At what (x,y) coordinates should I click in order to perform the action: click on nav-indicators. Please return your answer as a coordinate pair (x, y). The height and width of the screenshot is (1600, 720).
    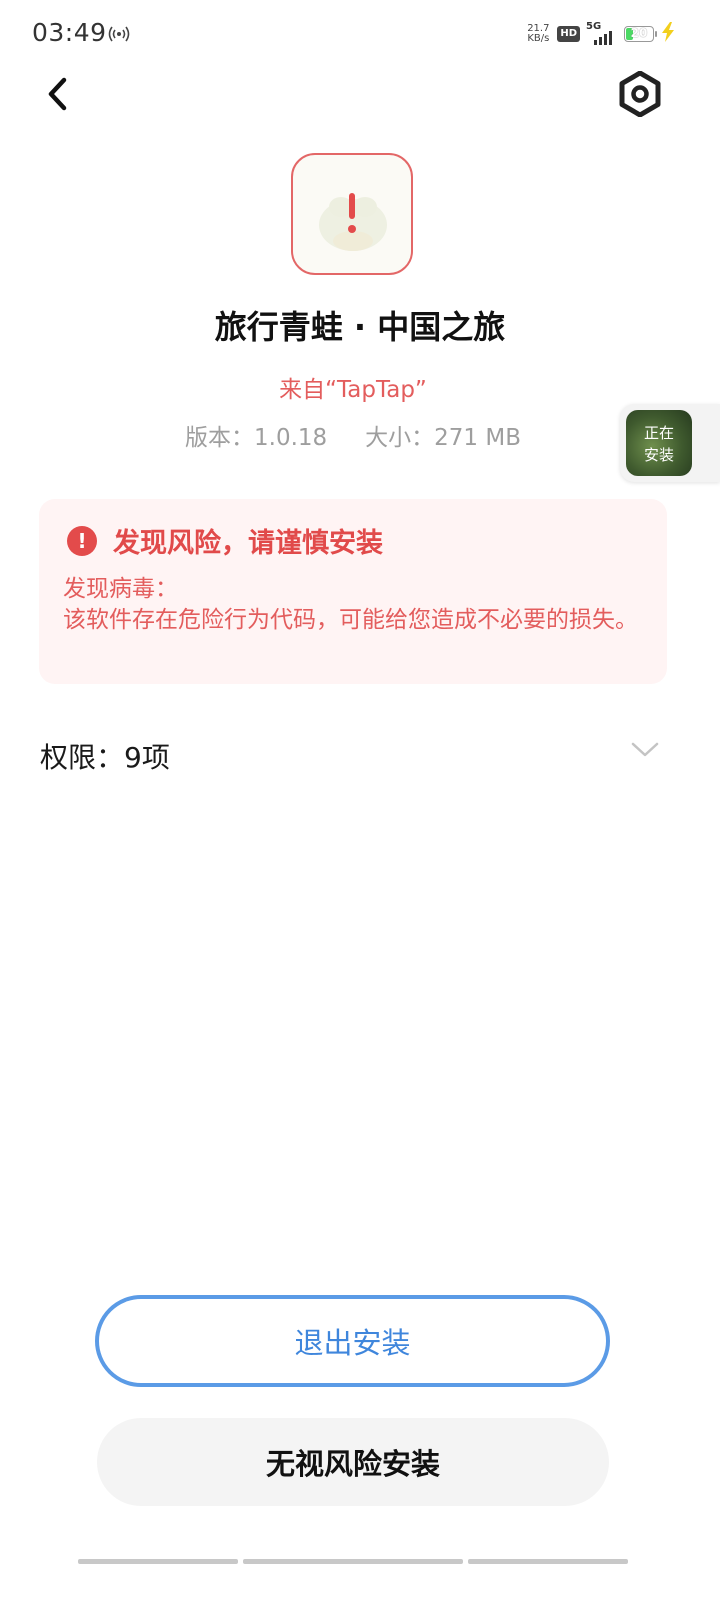
    Looking at the image, I should click on (353, 1561).